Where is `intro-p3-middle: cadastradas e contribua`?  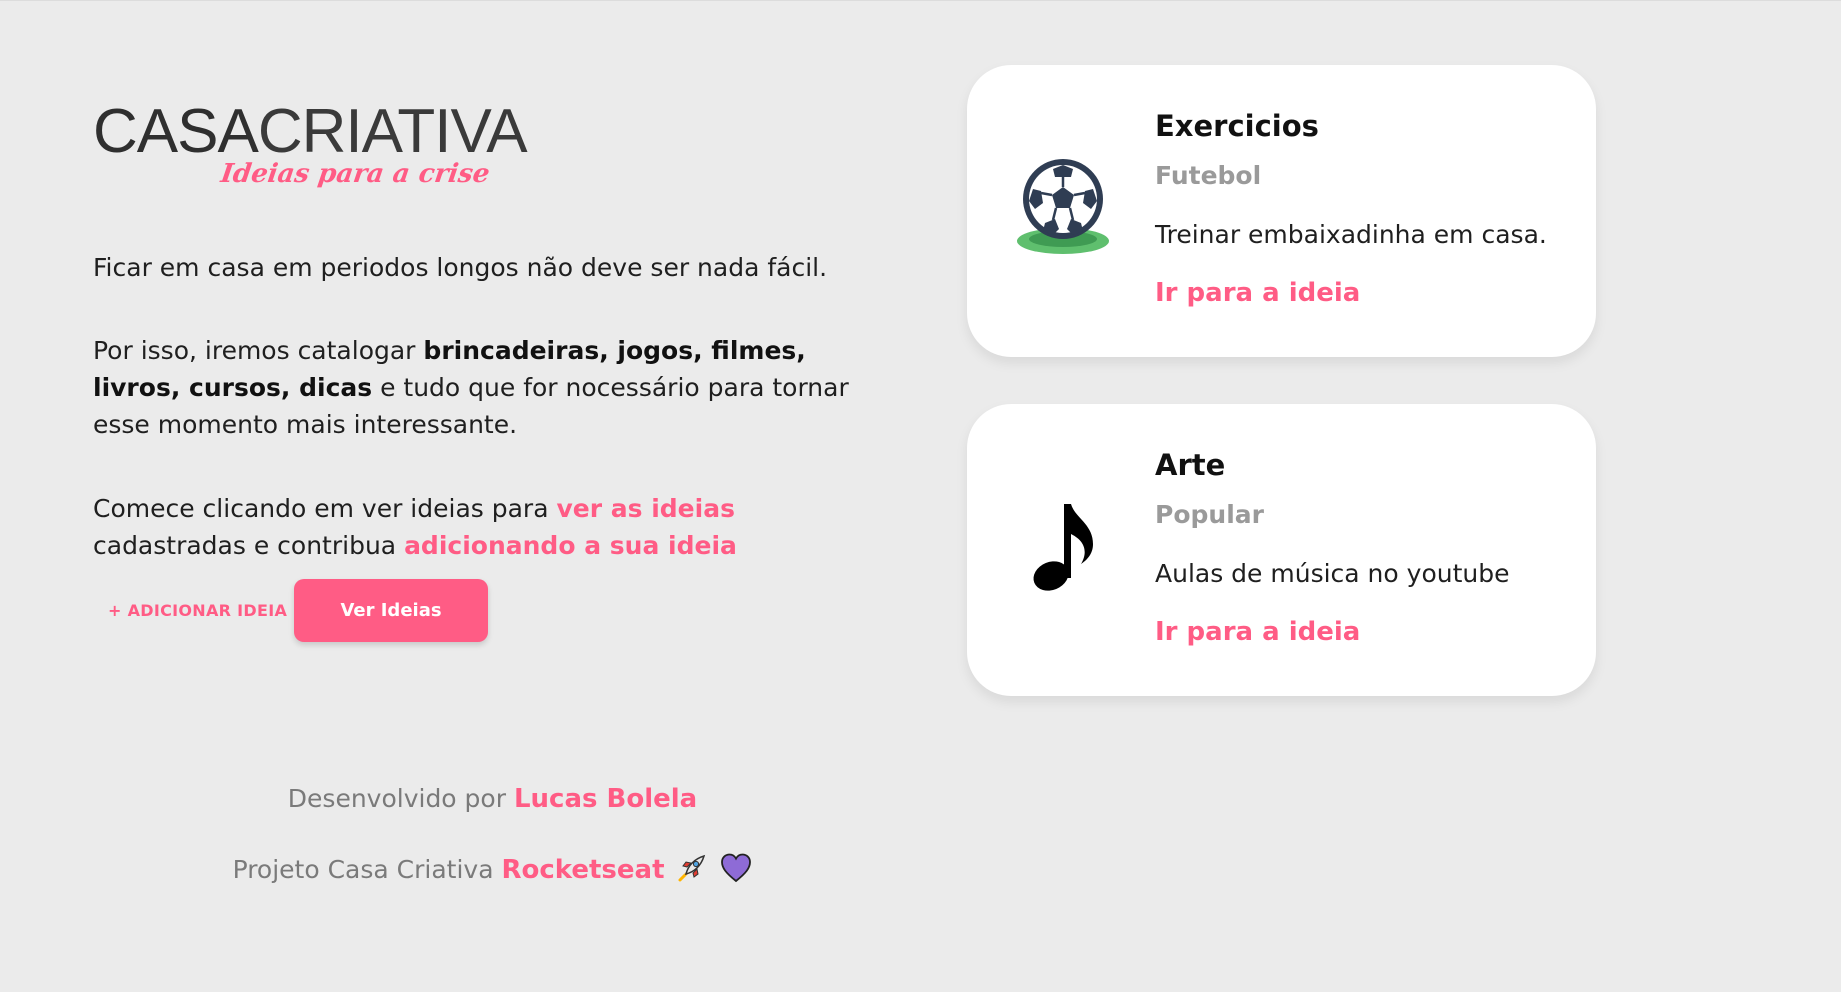 intro-p3-middle: cadastradas e contribua is located at coordinates (249, 545).